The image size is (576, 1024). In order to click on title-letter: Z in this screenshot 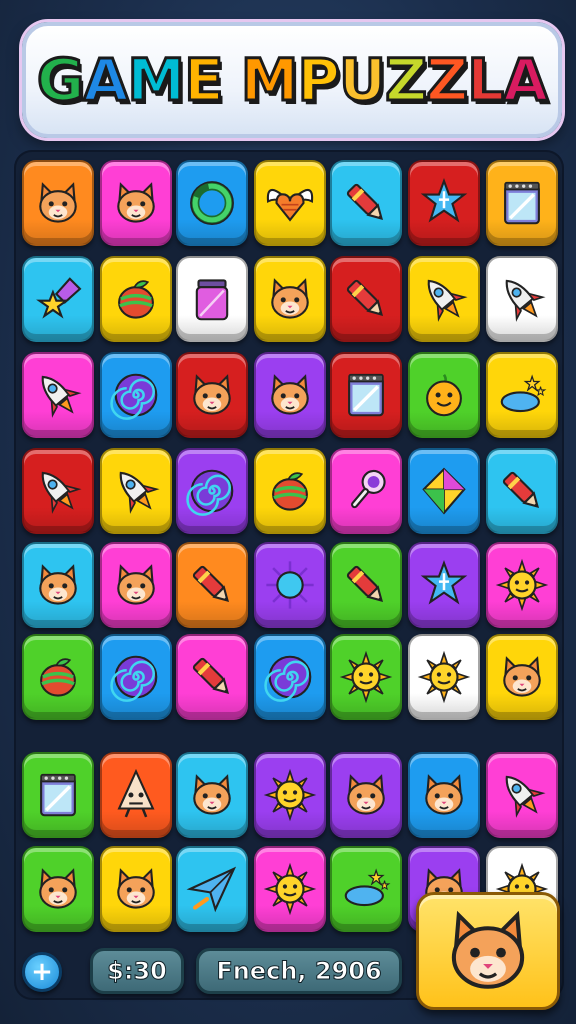, I will do `click(406, 80)`.